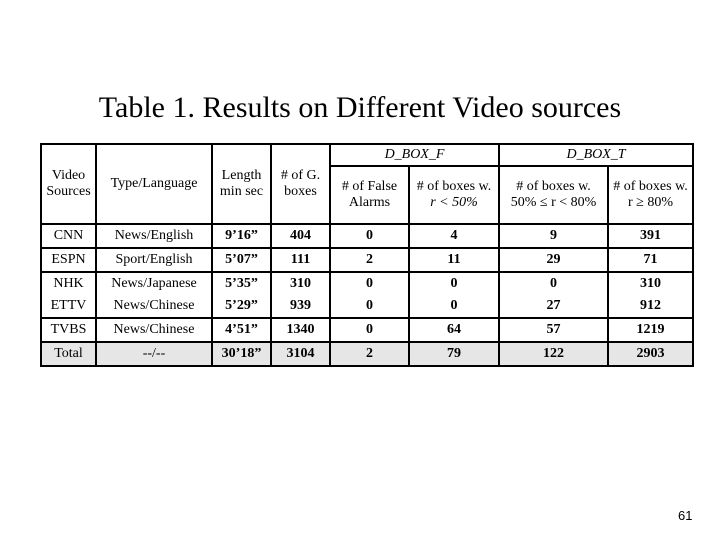 The image size is (720, 540). I want to click on cell-lt50: 4, so click(454, 236).